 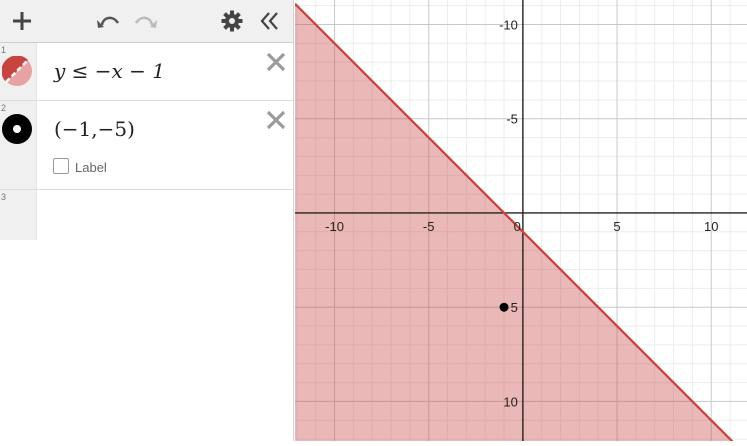 I want to click on label-checkbox-text: Label, so click(x=91, y=167).